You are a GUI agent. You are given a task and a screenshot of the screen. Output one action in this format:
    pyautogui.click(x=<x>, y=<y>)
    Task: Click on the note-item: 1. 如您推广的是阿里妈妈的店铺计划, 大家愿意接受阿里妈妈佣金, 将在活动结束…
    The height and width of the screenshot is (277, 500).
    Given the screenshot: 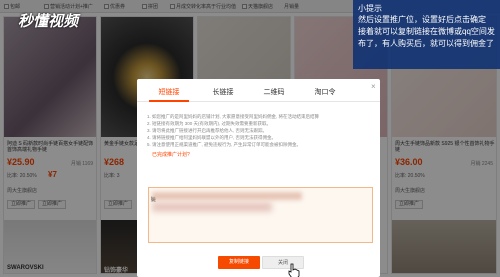 What is the action you would take?
    pyautogui.click(x=233, y=116)
    